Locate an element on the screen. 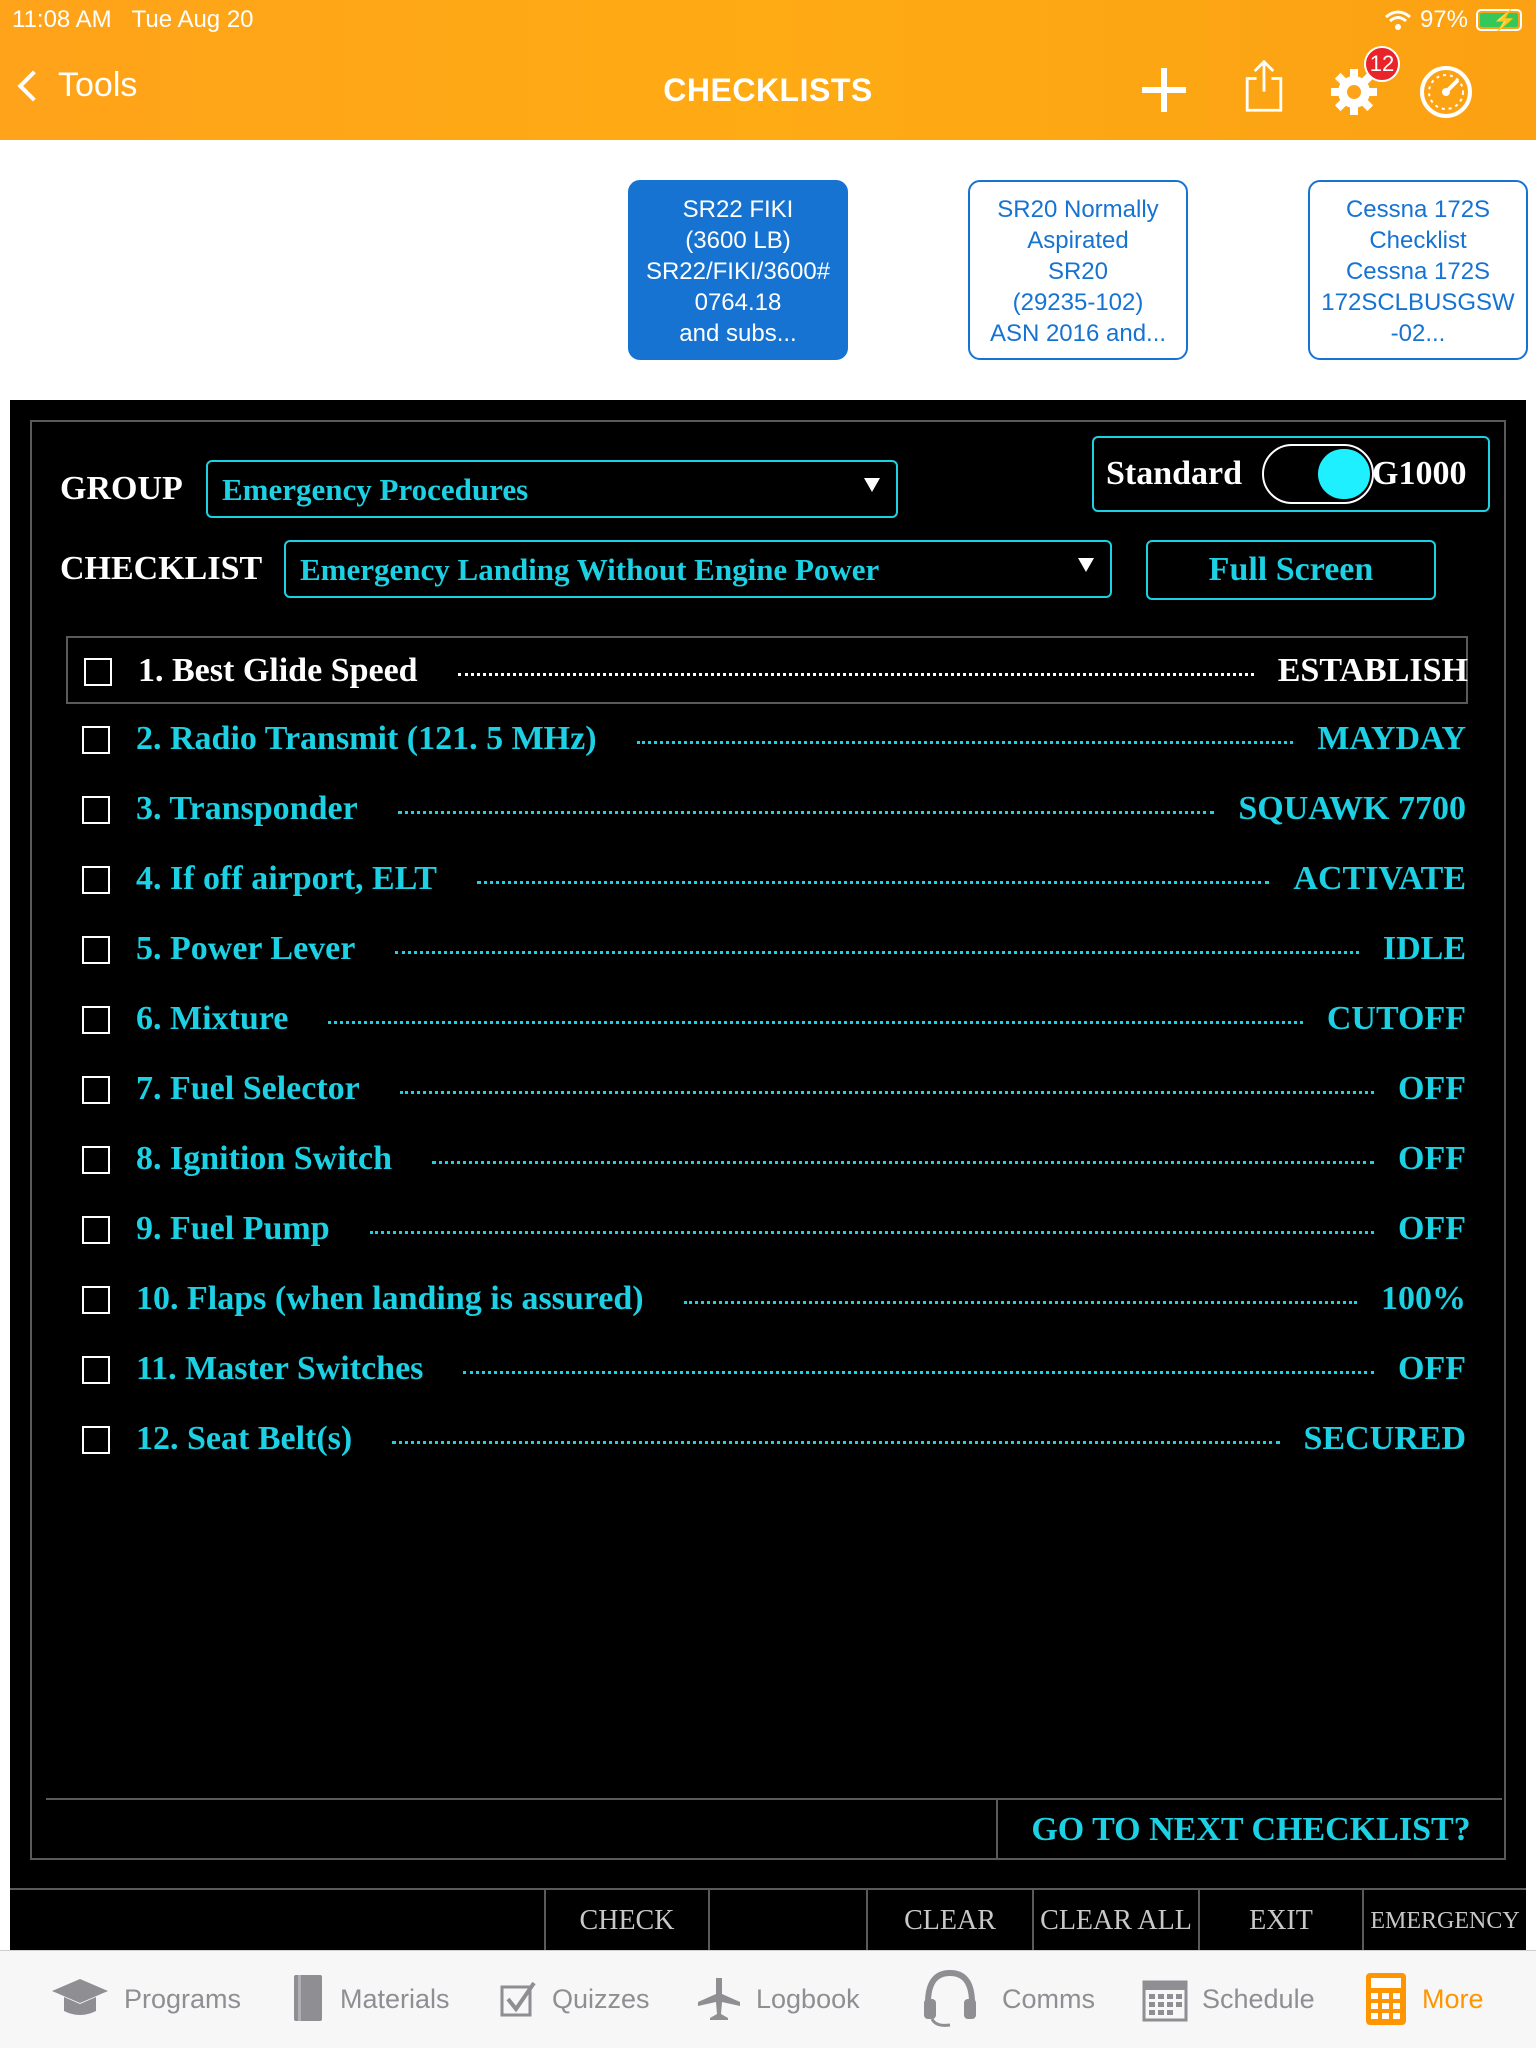 This screenshot has width=1536, height=2048. checklist-row: 5. Power Lever IDLE is located at coordinates (767, 950).